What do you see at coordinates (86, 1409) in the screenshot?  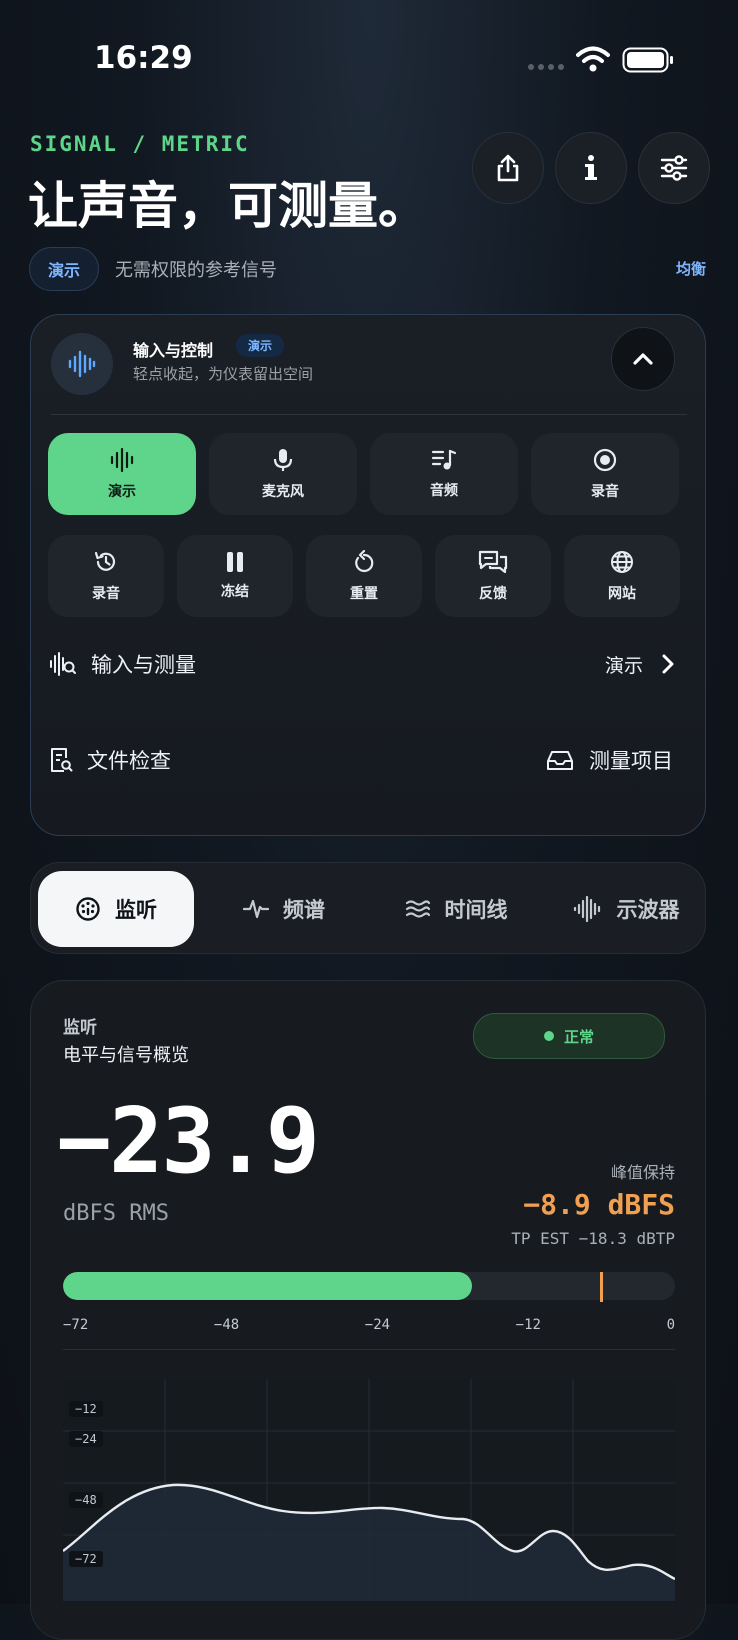 I see `graph-label: −12` at bounding box center [86, 1409].